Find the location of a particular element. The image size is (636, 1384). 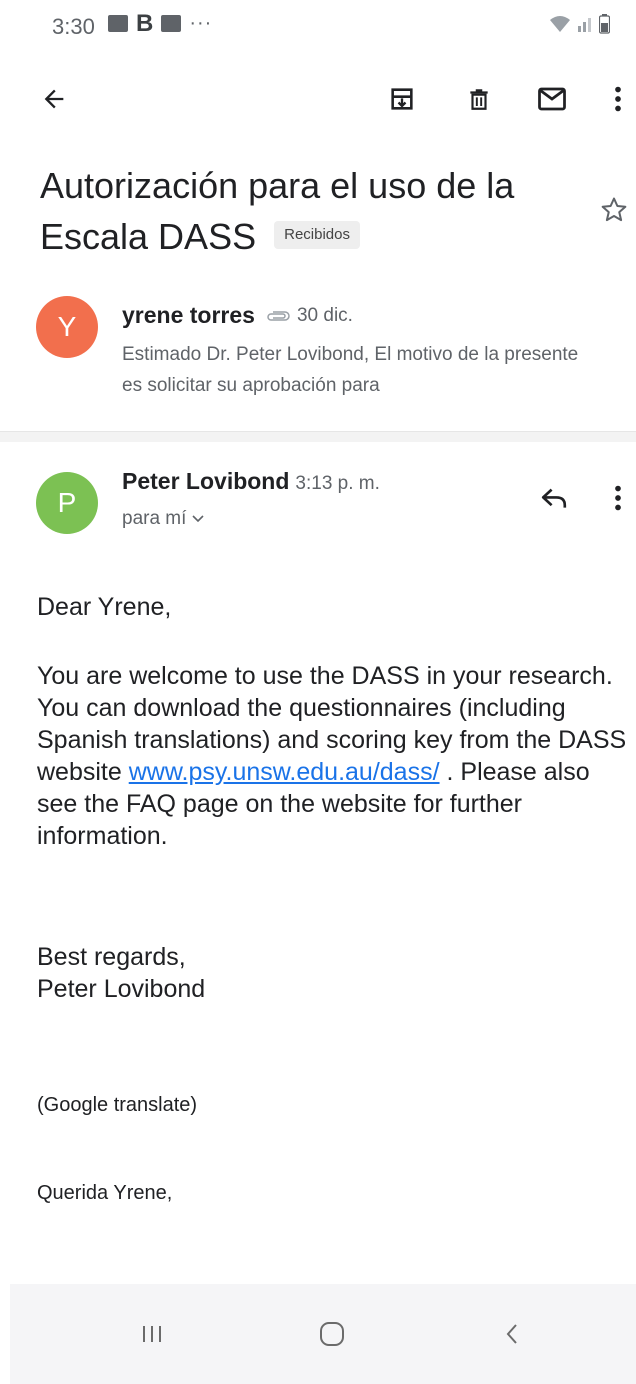

message-header: yrene torres 30 dic. is located at coordinates (237, 315).